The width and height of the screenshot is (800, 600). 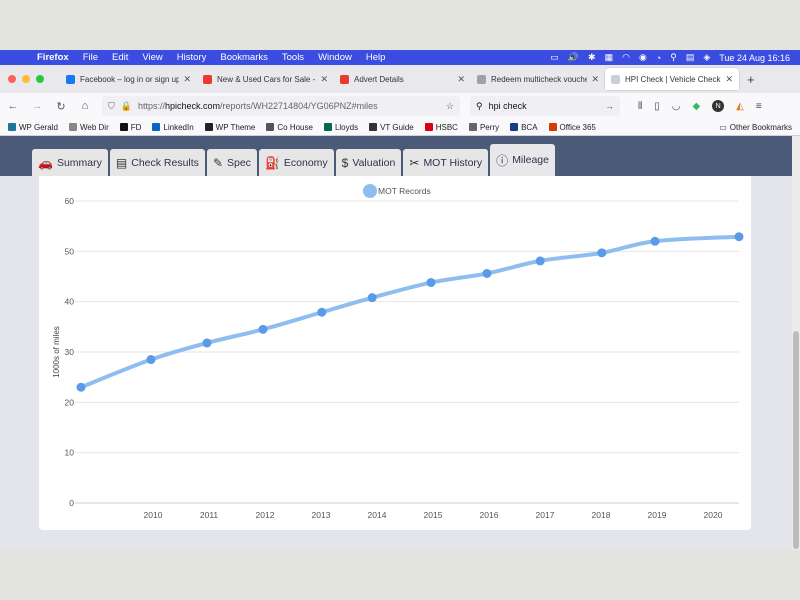 I want to click on bookmark-item: LinkedIn, so click(x=173, y=127).